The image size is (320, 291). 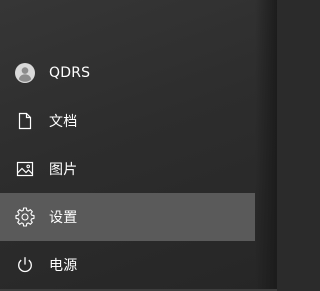 What do you see at coordinates (70, 73) in the screenshot?
I see `start-menu-item-label: QDRS` at bounding box center [70, 73].